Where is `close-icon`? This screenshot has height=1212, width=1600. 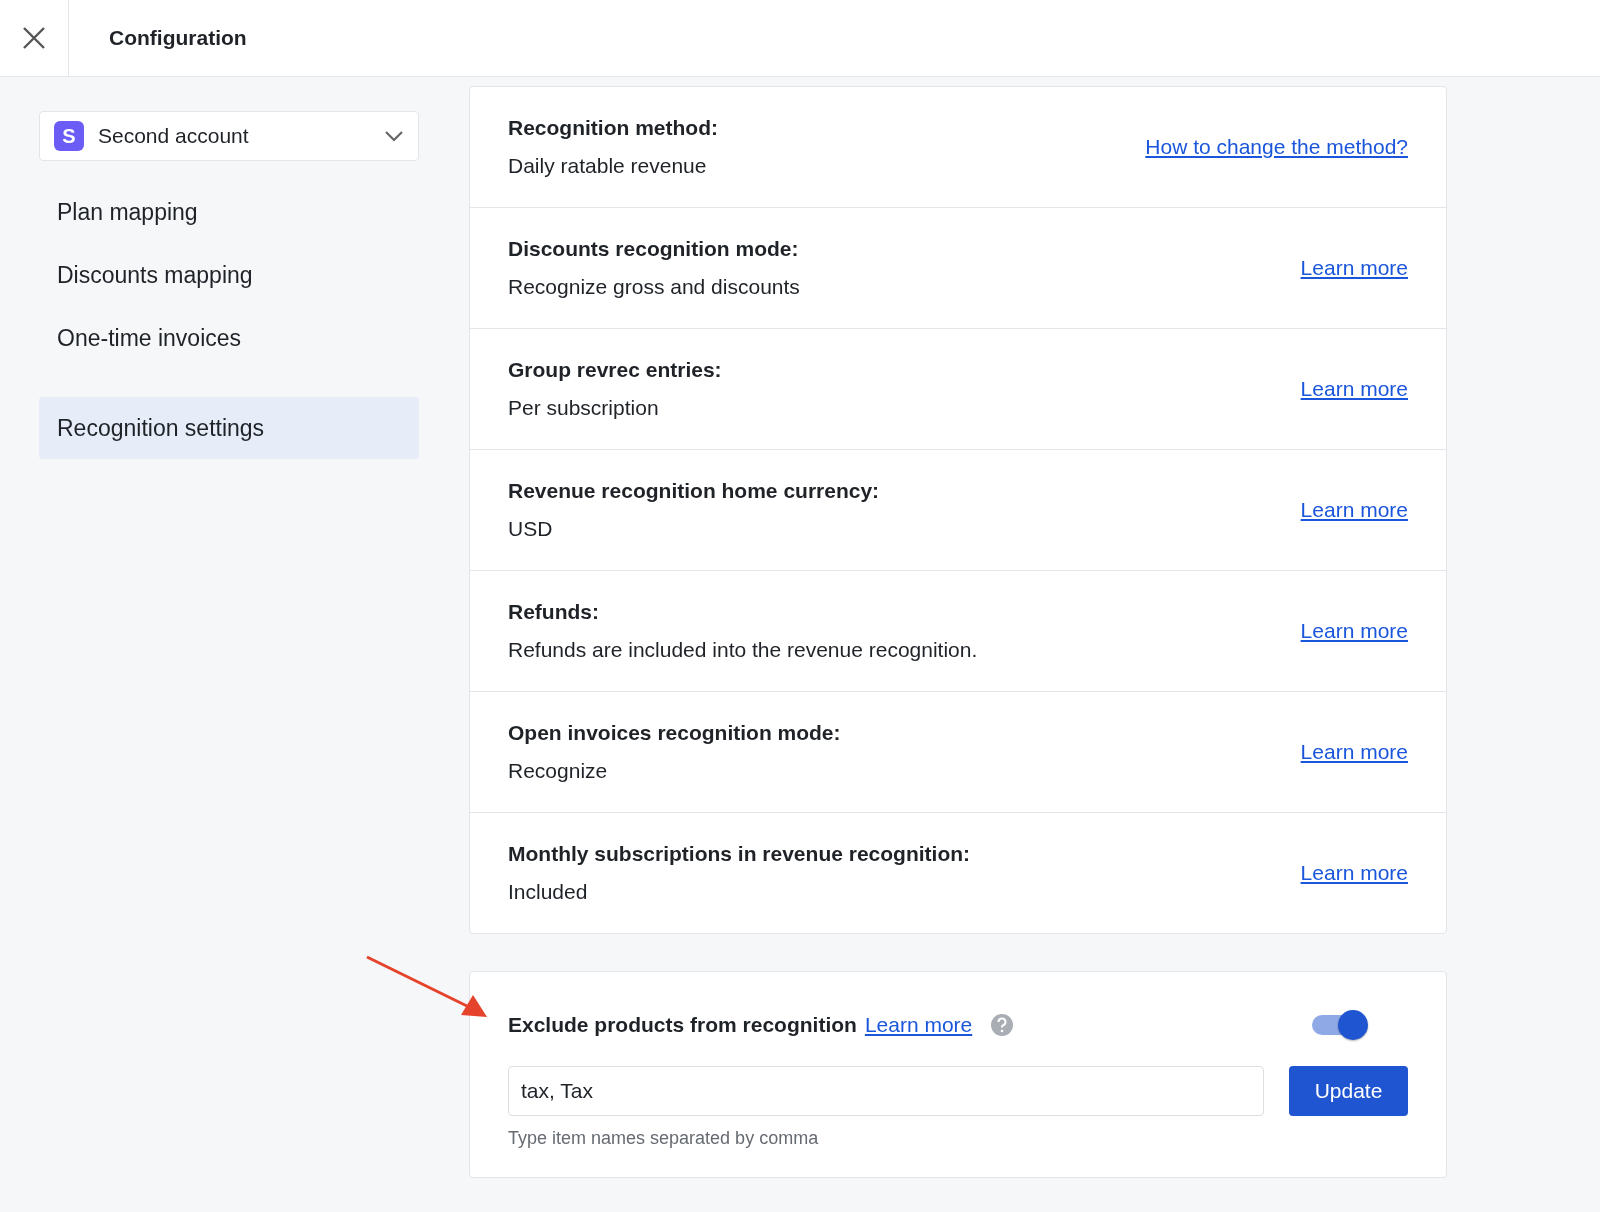 close-icon is located at coordinates (34, 38).